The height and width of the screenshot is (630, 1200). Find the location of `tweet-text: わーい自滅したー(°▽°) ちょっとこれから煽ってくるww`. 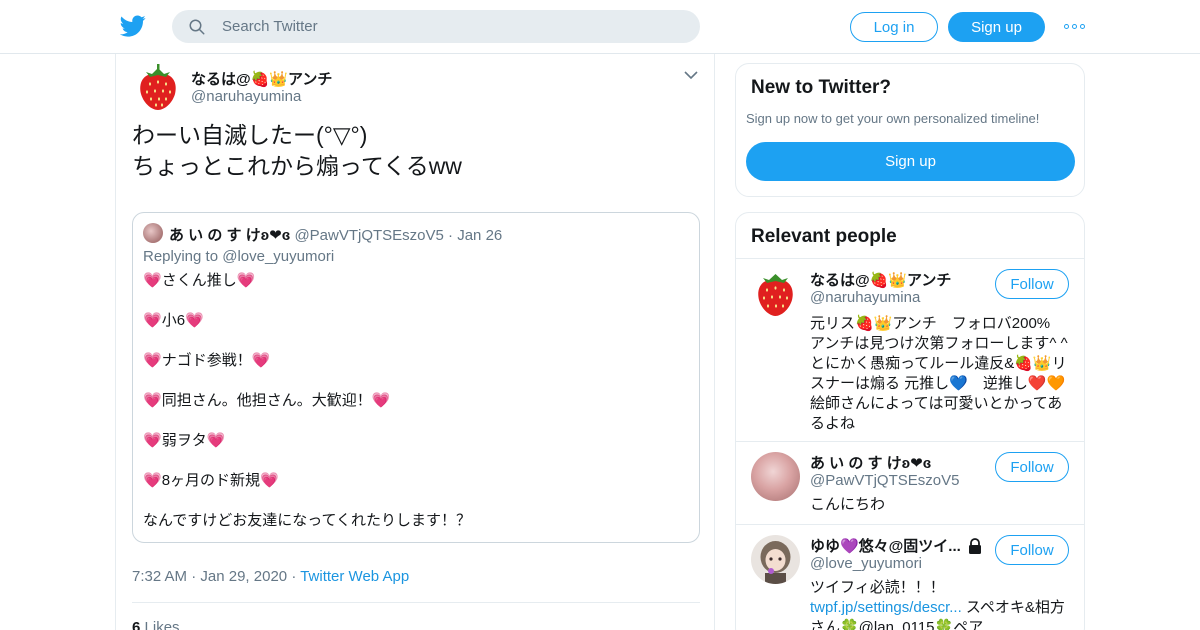

tweet-text: わーい自滅したー(°▽°) ちょっとこれから煽ってくるww is located at coordinates (297, 150).